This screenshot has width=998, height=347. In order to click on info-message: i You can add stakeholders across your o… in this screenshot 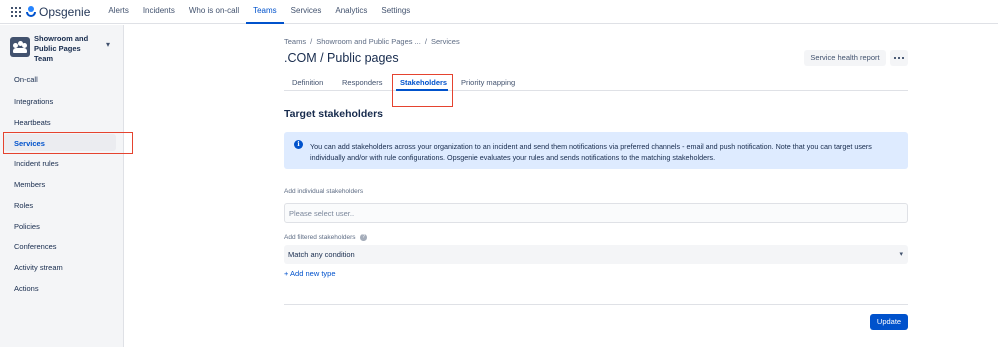, I will do `click(596, 150)`.